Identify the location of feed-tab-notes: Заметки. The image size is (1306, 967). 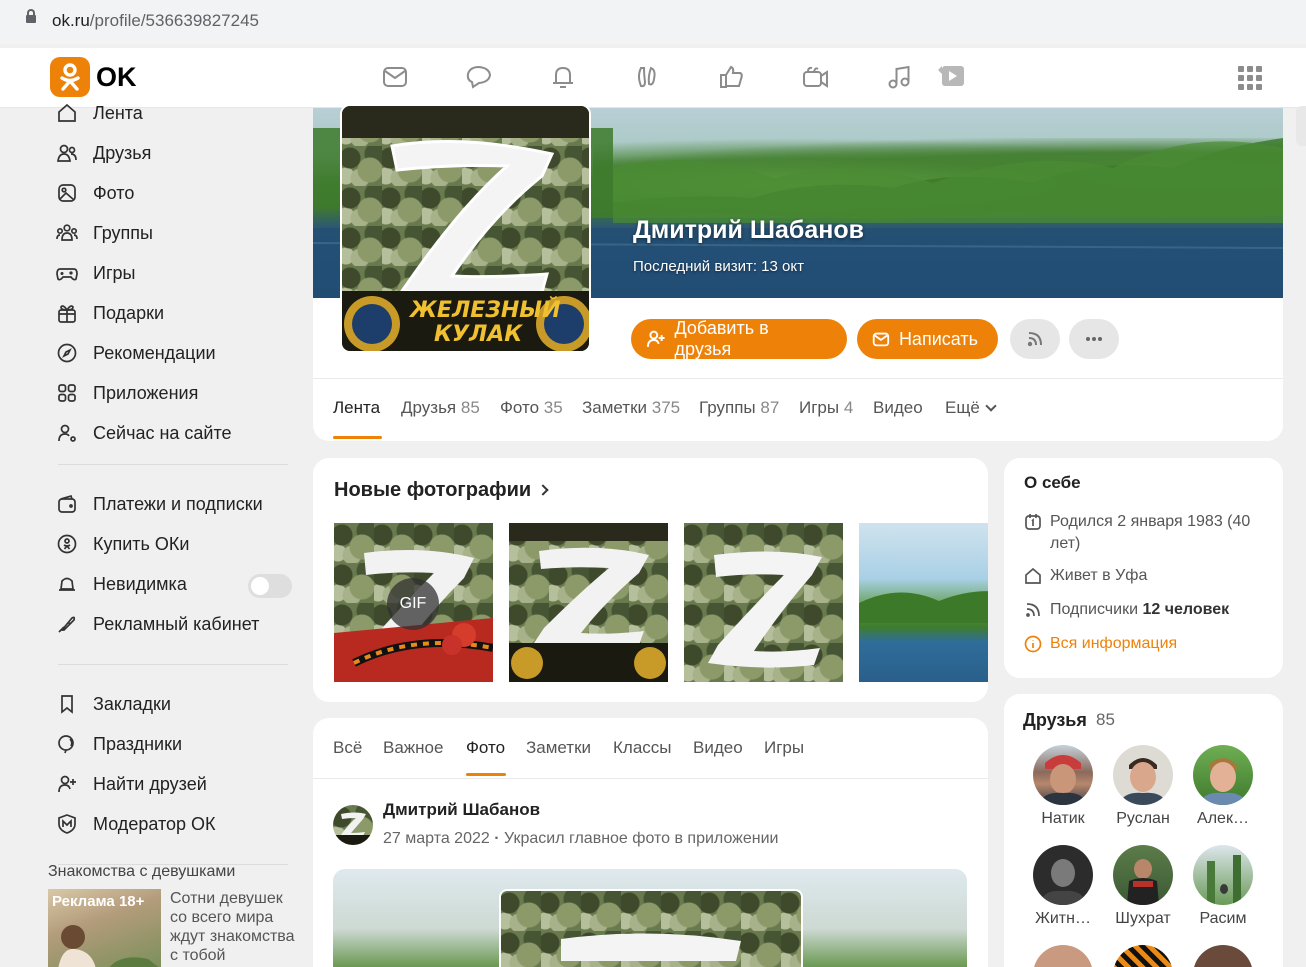
(558, 748).